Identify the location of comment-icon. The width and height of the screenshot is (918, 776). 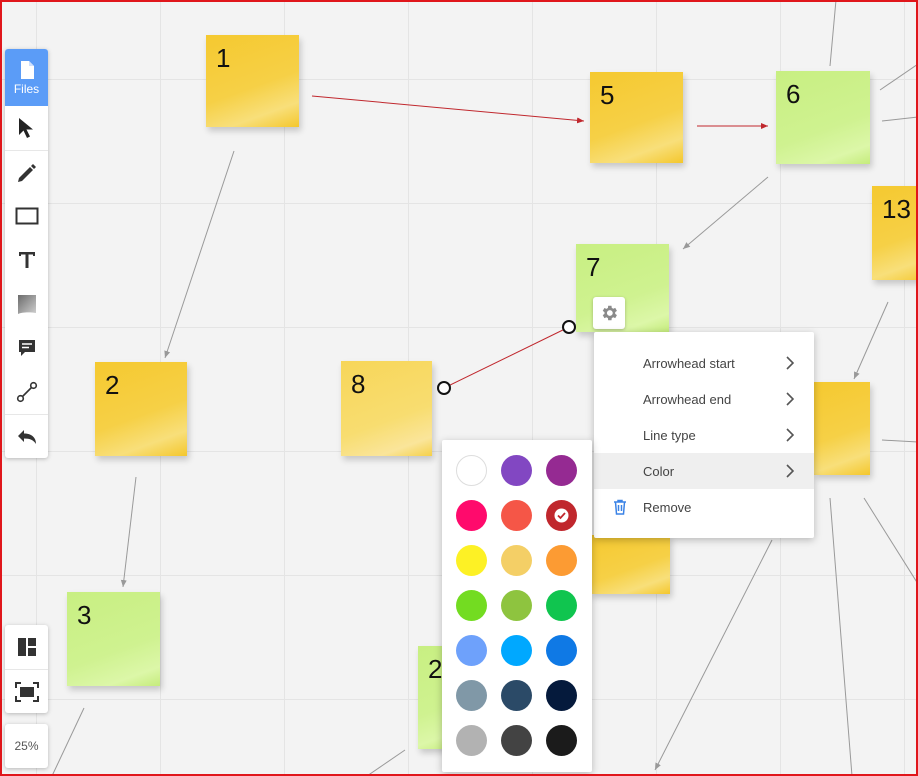
(26, 348).